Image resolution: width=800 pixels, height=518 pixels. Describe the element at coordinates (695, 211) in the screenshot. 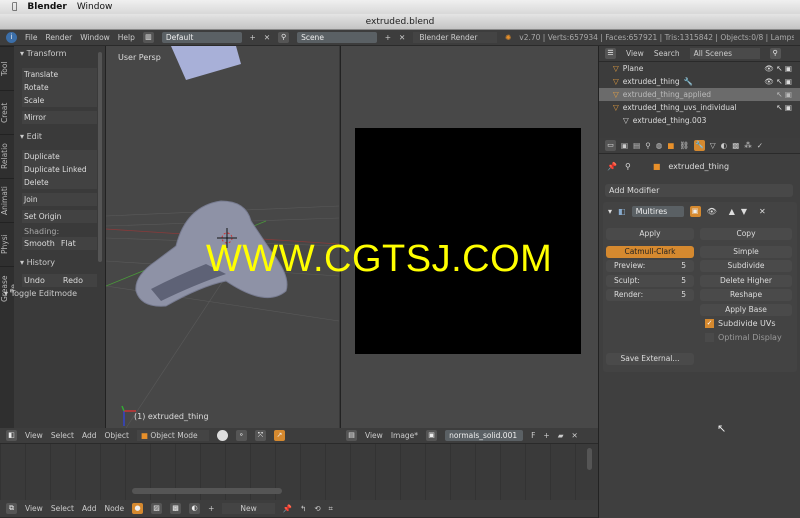

I see `render-toggle-icon: ▣` at that location.